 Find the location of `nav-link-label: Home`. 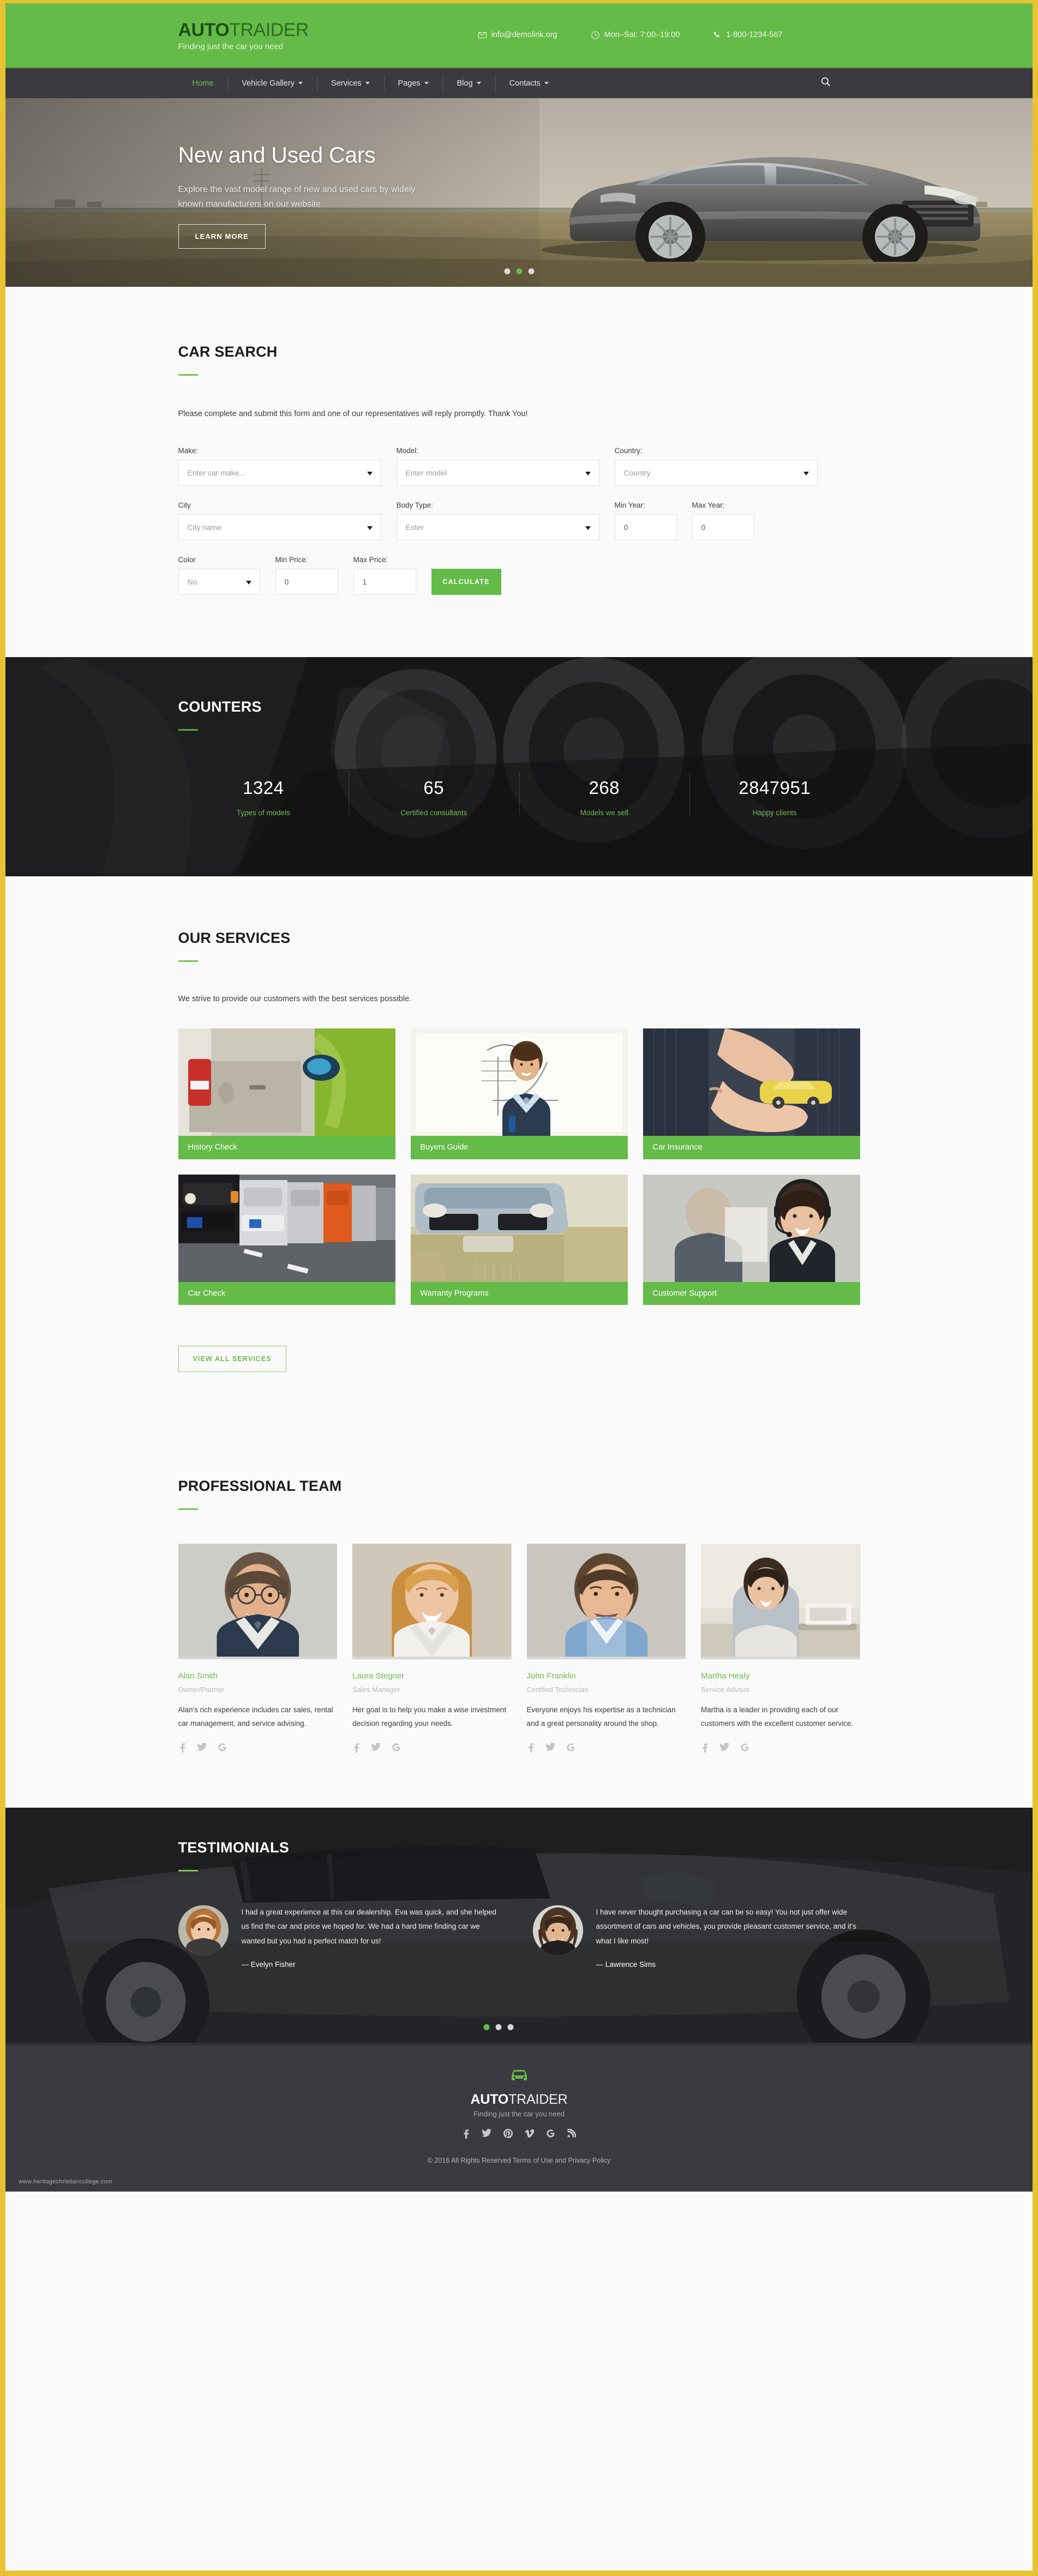

nav-link-label: Home is located at coordinates (203, 83).